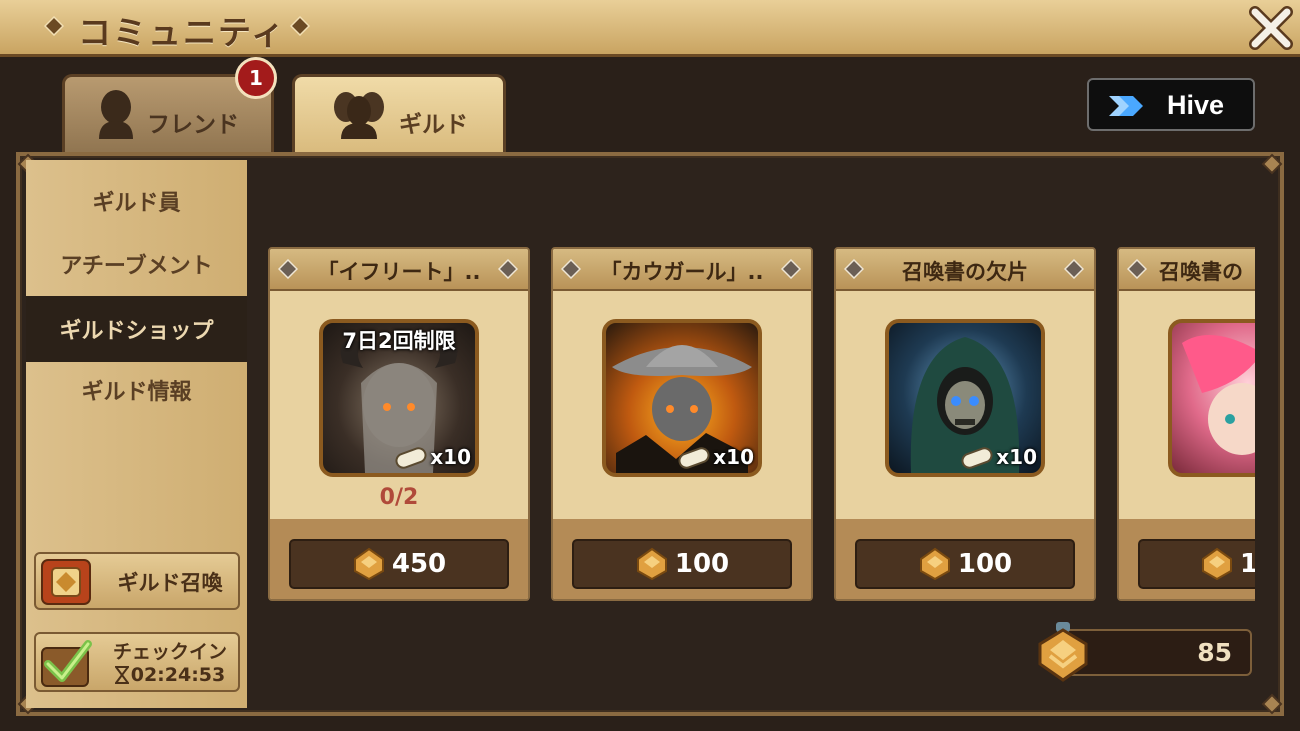  I want to click on sidebar-item-label: ギルド情報, so click(136, 392).